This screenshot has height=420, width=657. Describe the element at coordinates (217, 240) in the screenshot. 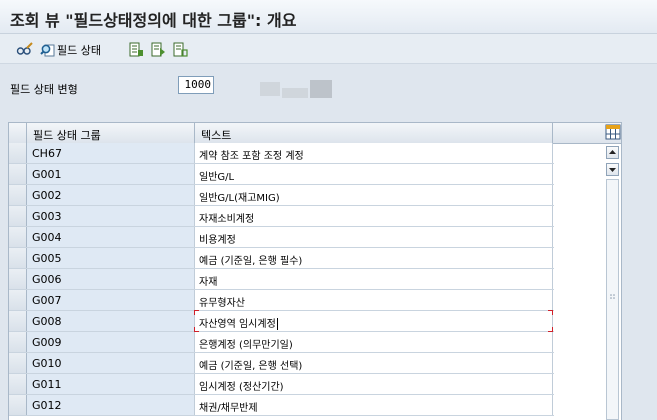

I see `cell-text-value: 비용계정` at that location.